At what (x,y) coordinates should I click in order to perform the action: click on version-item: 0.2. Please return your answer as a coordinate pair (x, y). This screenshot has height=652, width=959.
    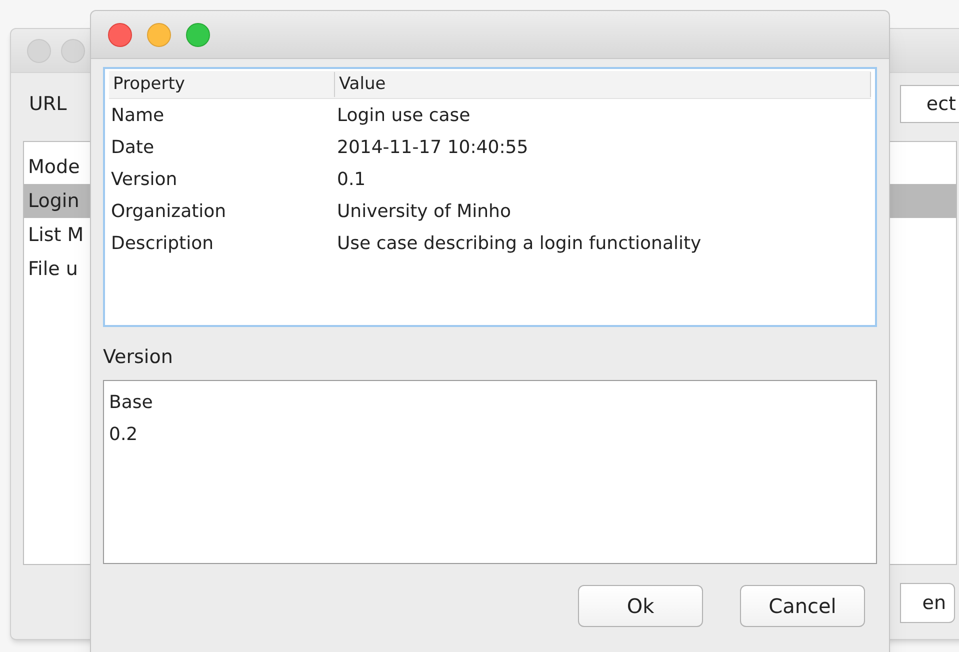
    Looking at the image, I should click on (123, 434).